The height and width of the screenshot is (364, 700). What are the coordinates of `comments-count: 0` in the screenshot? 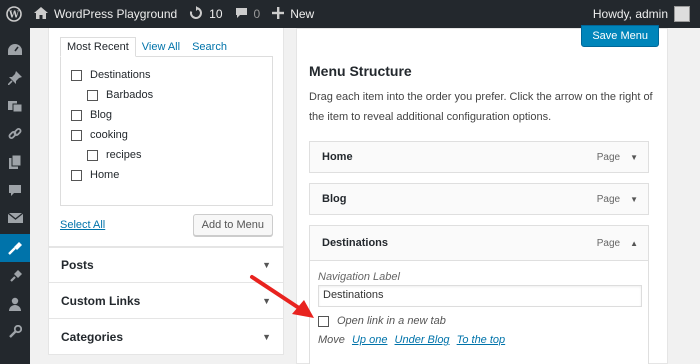 It's located at (257, 14).